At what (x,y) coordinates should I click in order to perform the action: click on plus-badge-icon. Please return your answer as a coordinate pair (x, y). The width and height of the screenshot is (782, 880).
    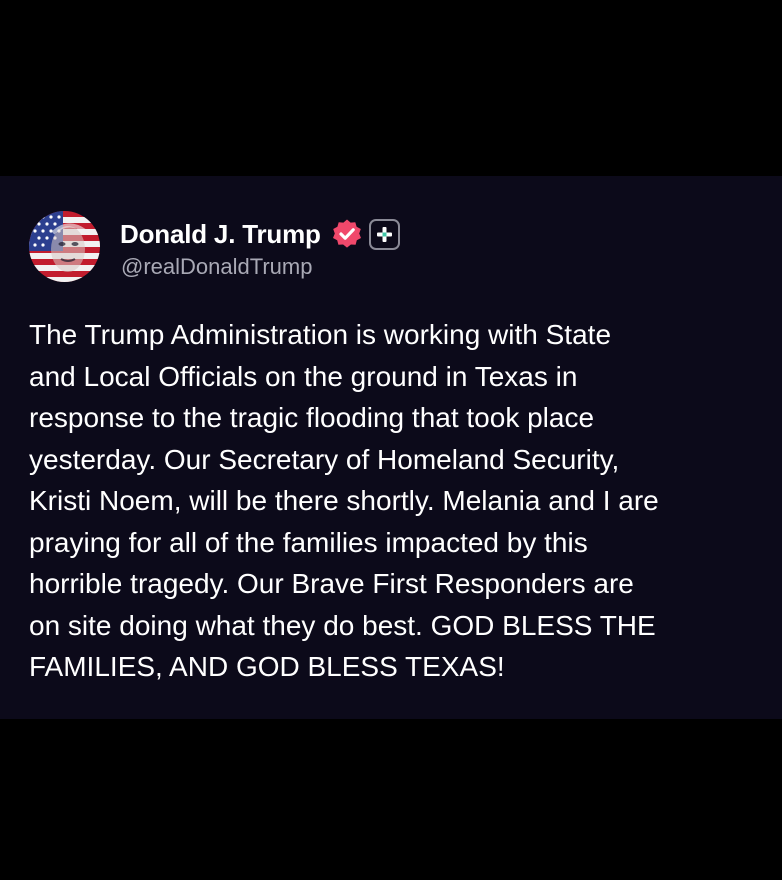
    Looking at the image, I should click on (384, 234).